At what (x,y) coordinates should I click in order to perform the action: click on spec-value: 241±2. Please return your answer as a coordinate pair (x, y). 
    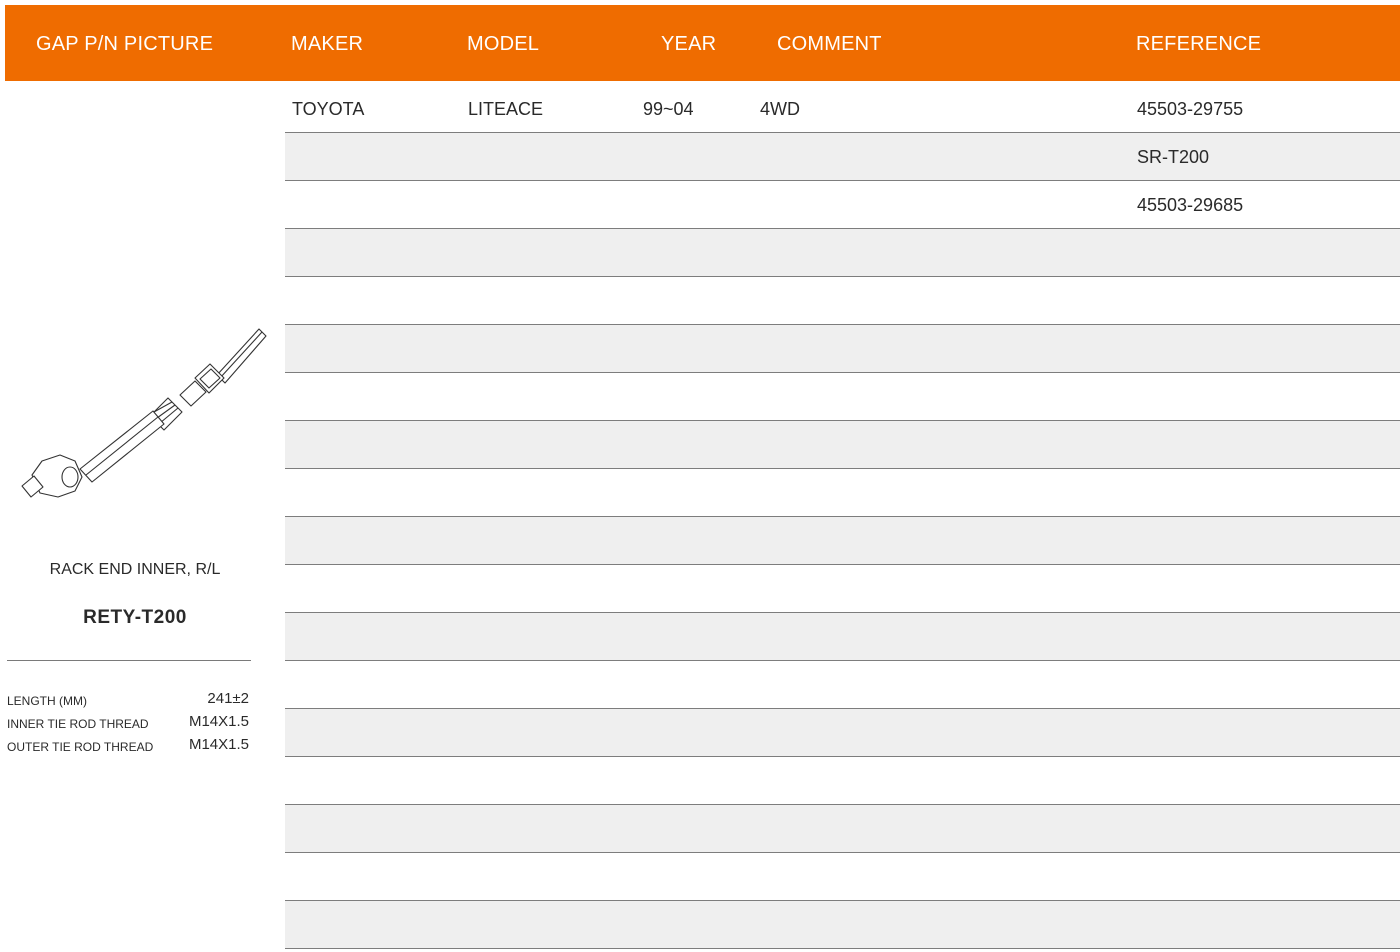
    Looking at the image, I should click on (228, 698).